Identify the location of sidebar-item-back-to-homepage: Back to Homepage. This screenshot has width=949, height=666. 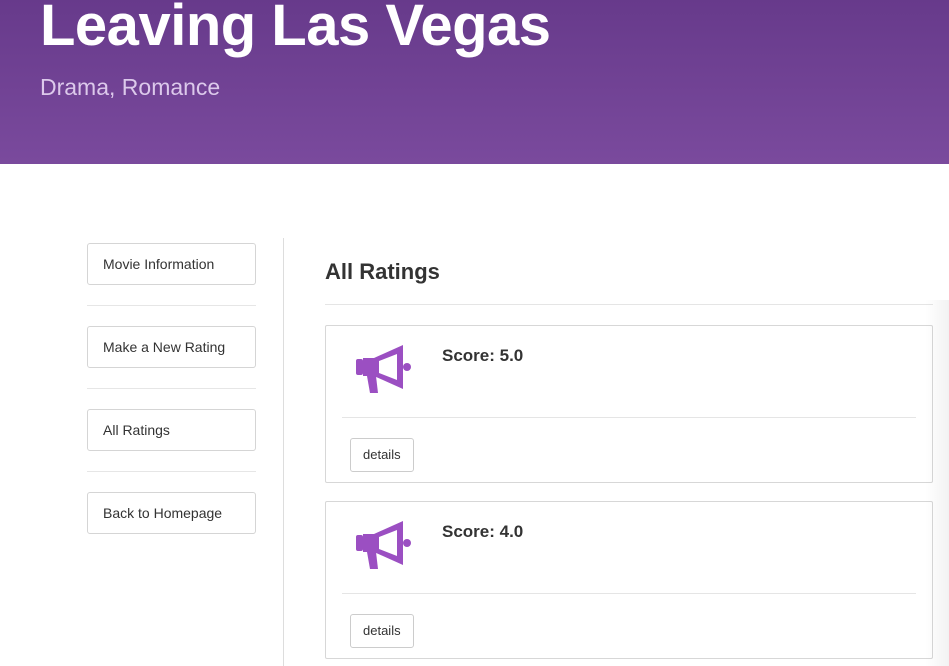
(171, 513).